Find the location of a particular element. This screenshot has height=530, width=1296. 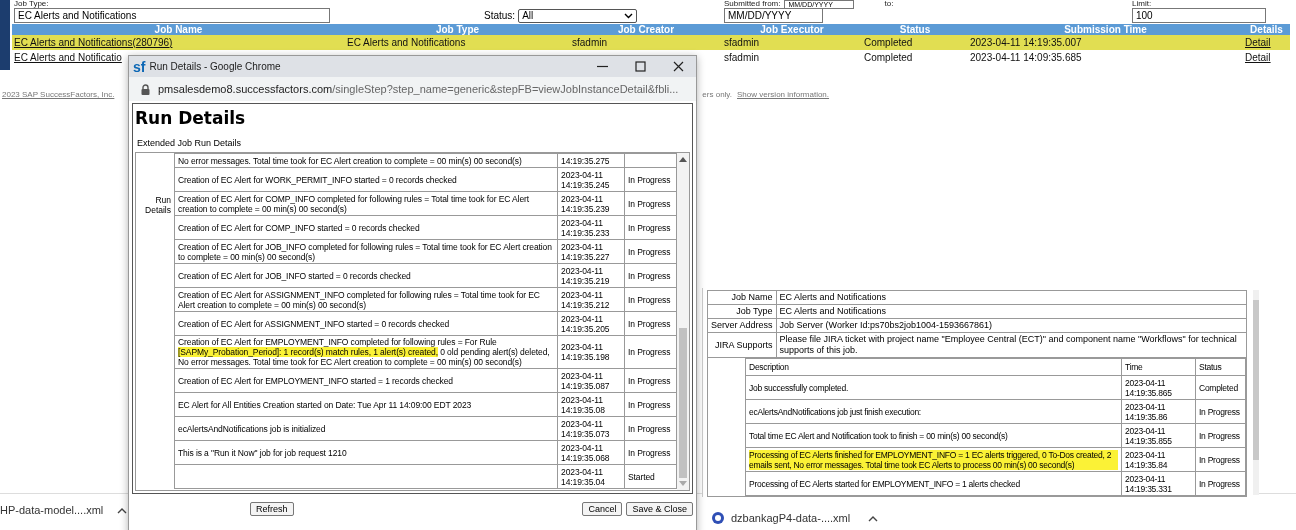

download-item: dzbankagP4-data-....xml is located at coordinates (791, 518).